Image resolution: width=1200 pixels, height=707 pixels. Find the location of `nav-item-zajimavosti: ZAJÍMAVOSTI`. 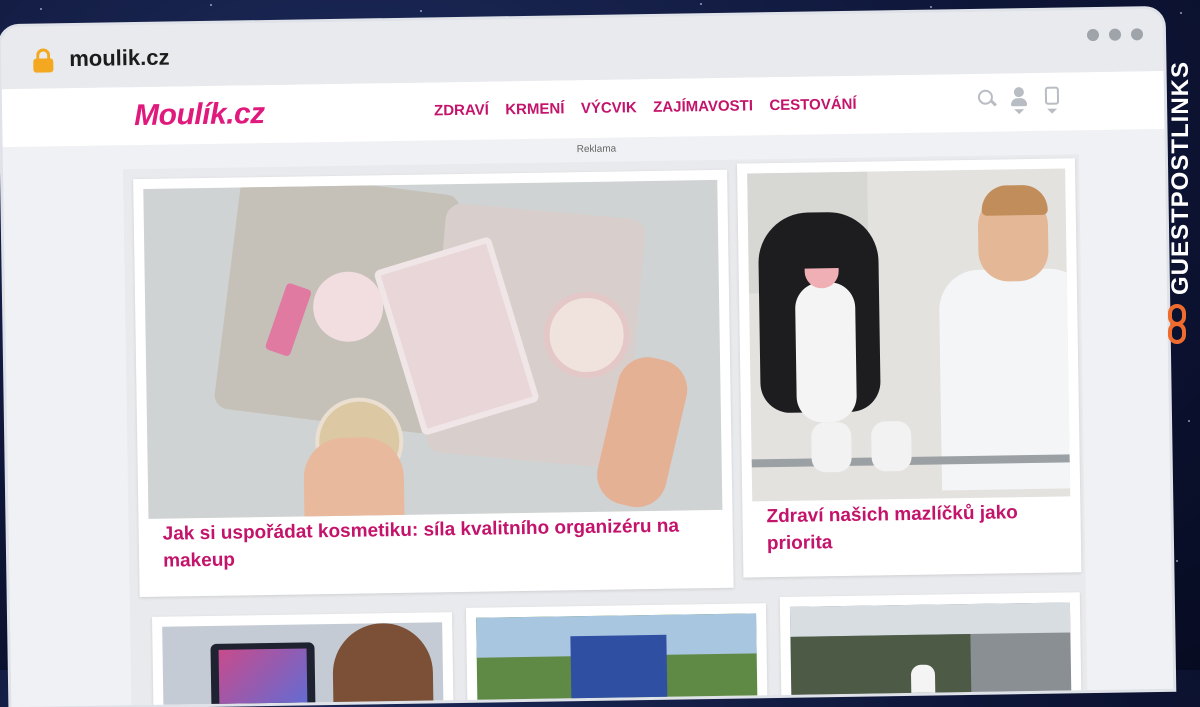

nav-item-zajimavosti: ZAJÍMAVOSTI is located at coordinates (703, 106).